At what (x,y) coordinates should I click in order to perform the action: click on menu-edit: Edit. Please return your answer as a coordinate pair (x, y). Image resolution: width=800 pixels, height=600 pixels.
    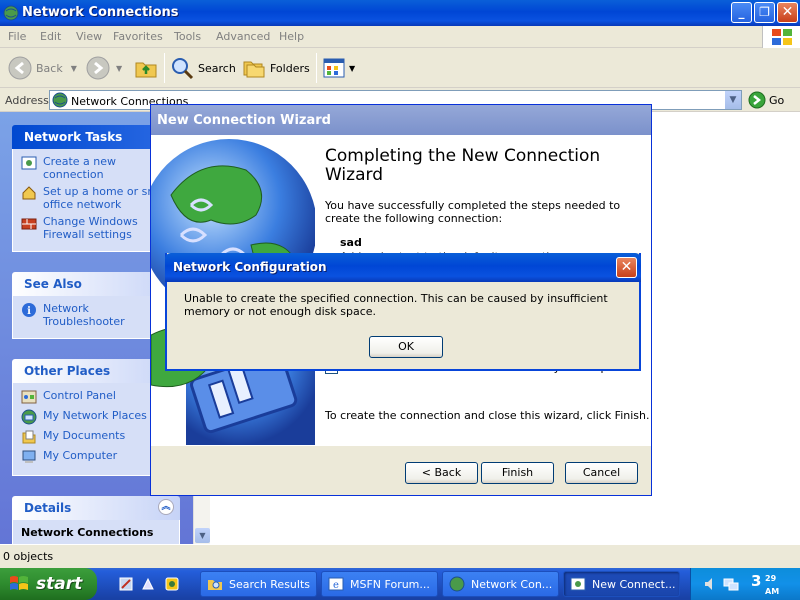
    Looking at the image, I should click on (50, 36).